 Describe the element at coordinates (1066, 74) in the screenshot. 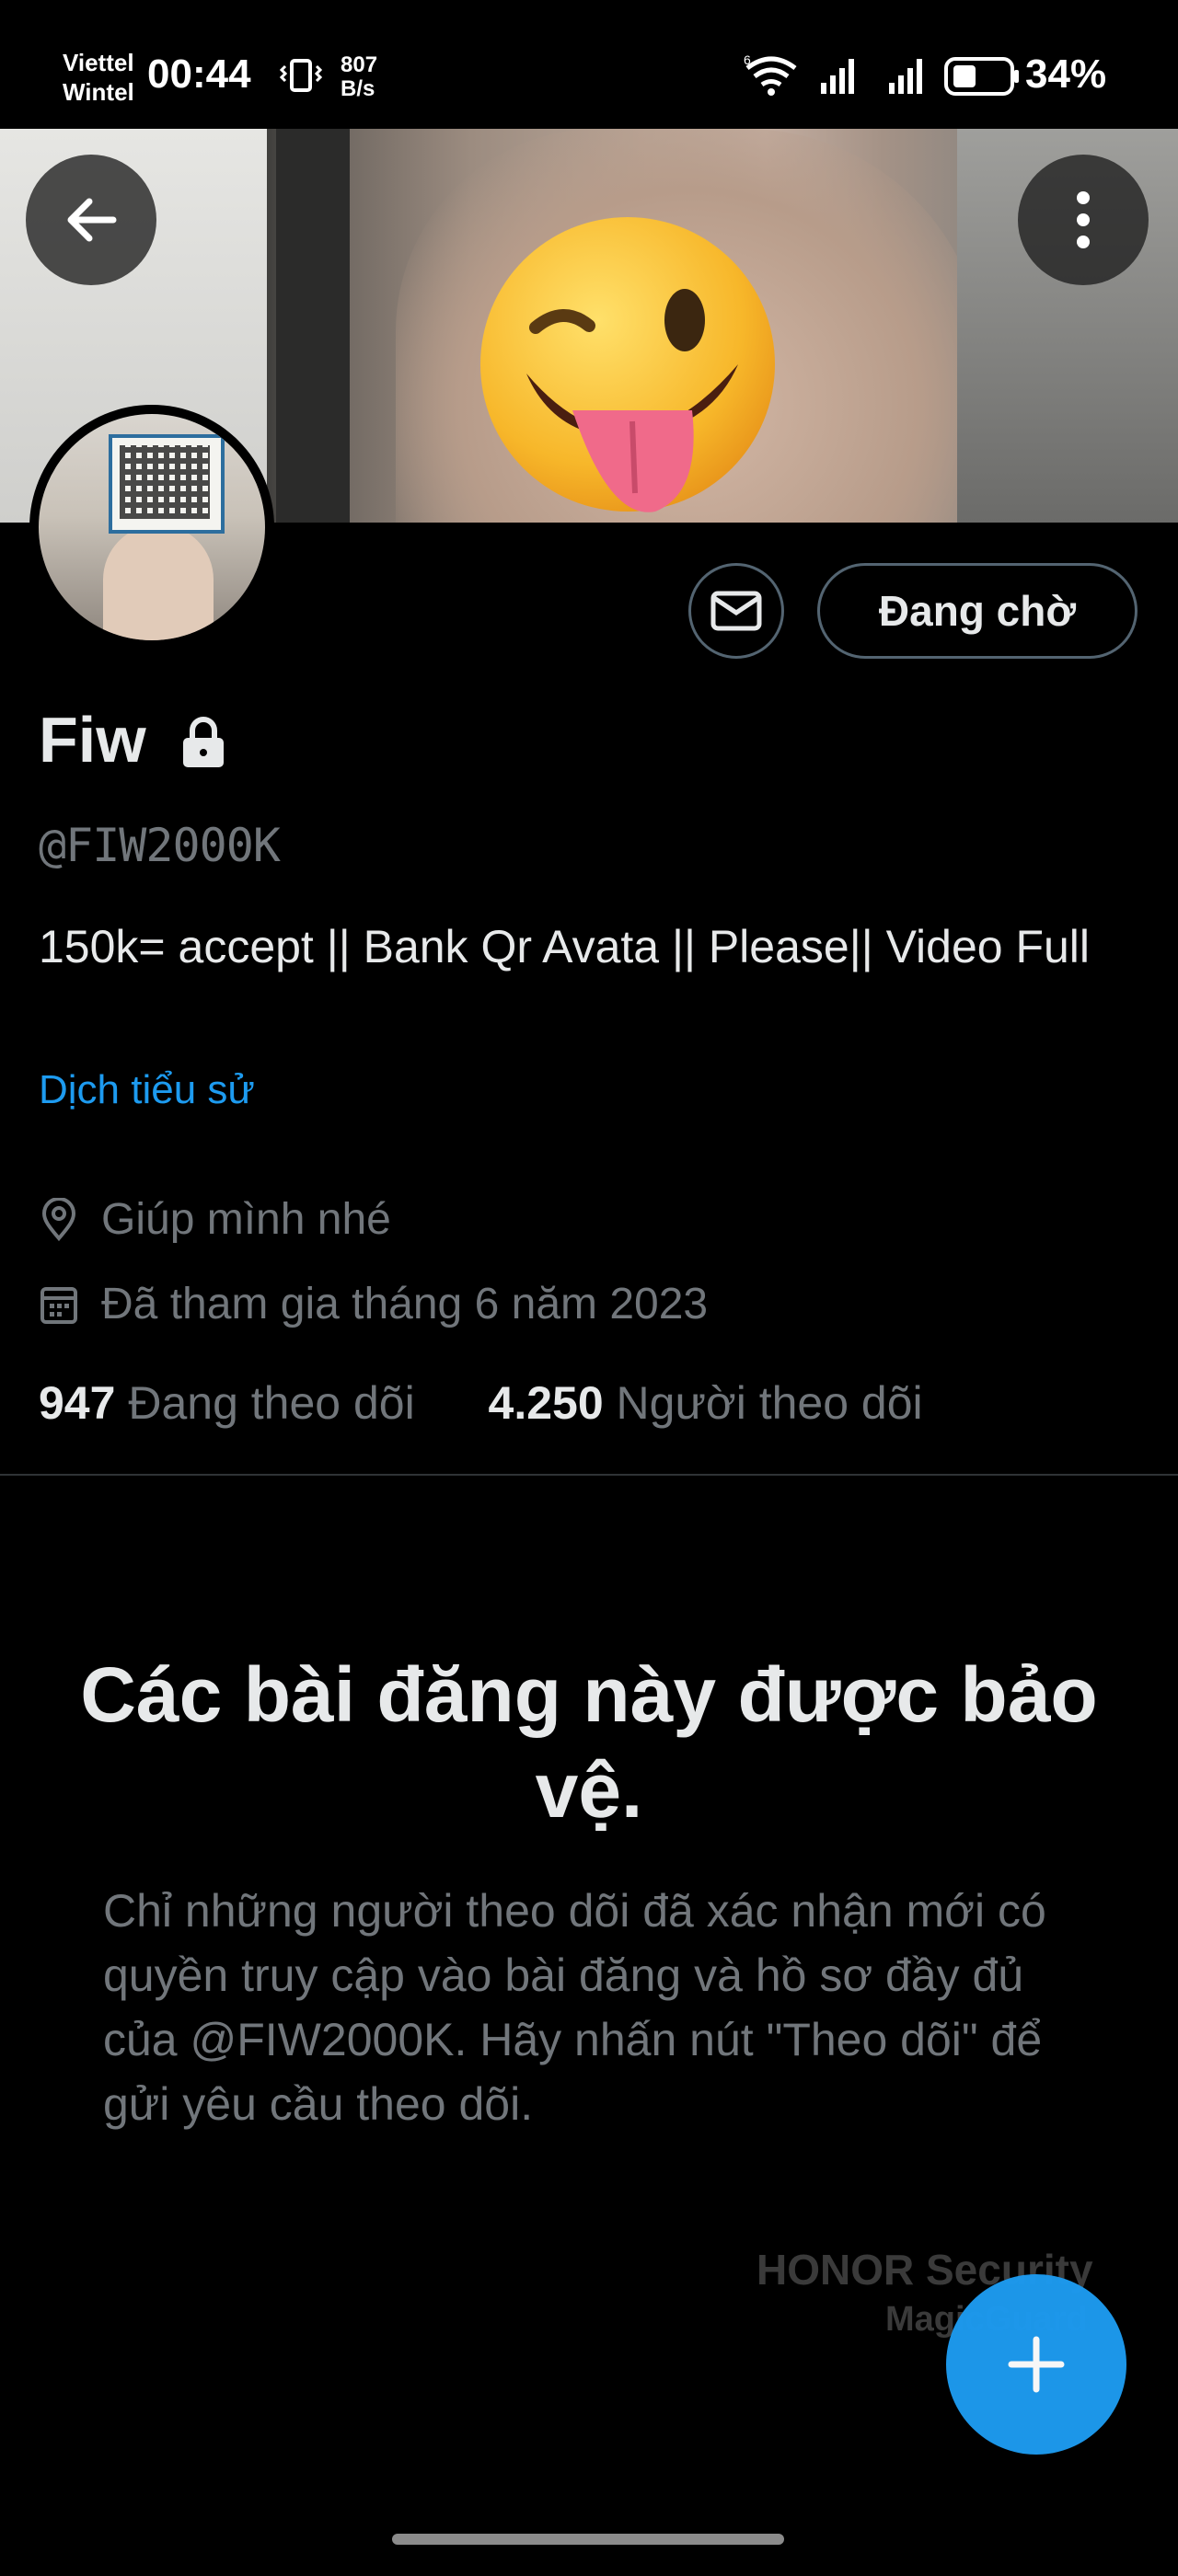

I see `battery-percent: 34%` at that location.